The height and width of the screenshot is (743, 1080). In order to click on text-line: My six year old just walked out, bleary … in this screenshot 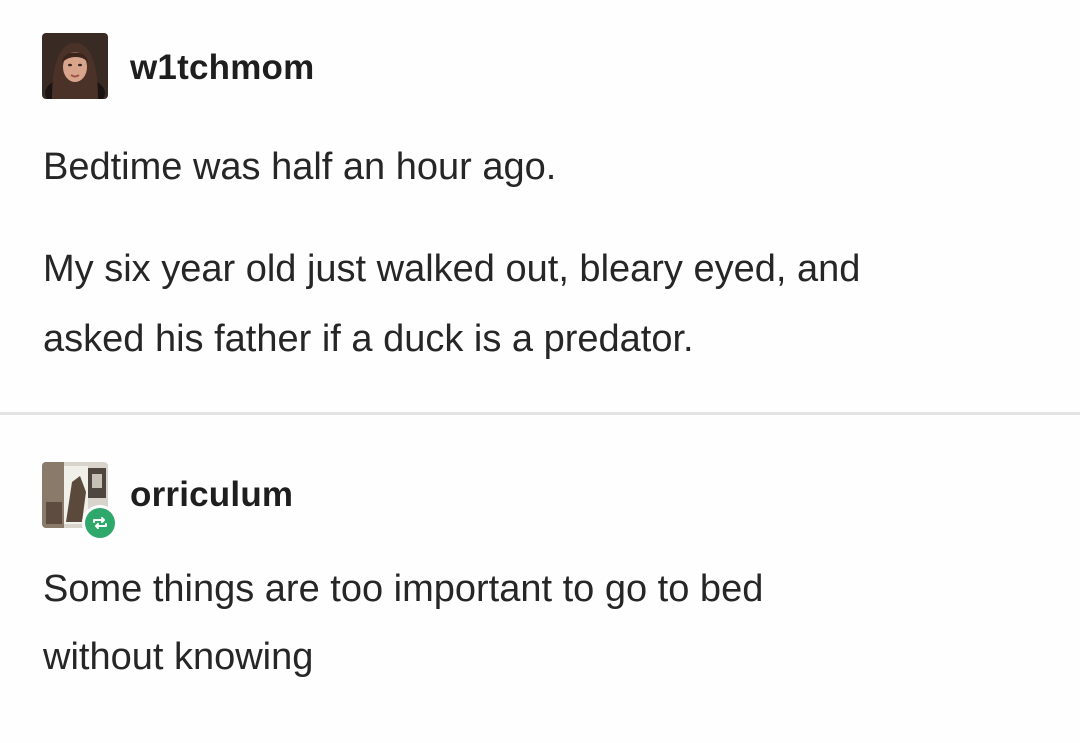, I will do `click(452, 269)`.